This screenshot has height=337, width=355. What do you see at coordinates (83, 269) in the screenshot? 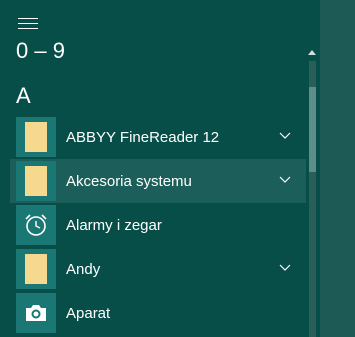
I see `app-item-label: Andy` at bounding box center [83, 269].